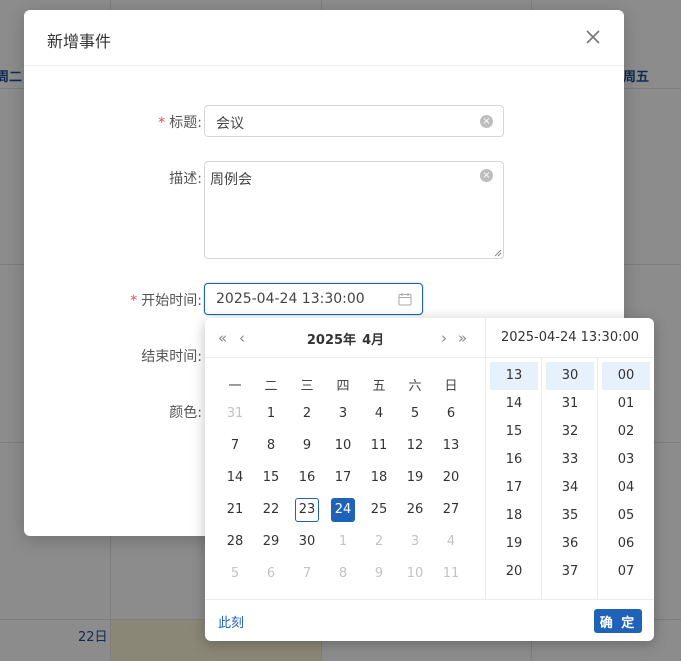  I want to click on weekday-header: 四, so click(343, 386).